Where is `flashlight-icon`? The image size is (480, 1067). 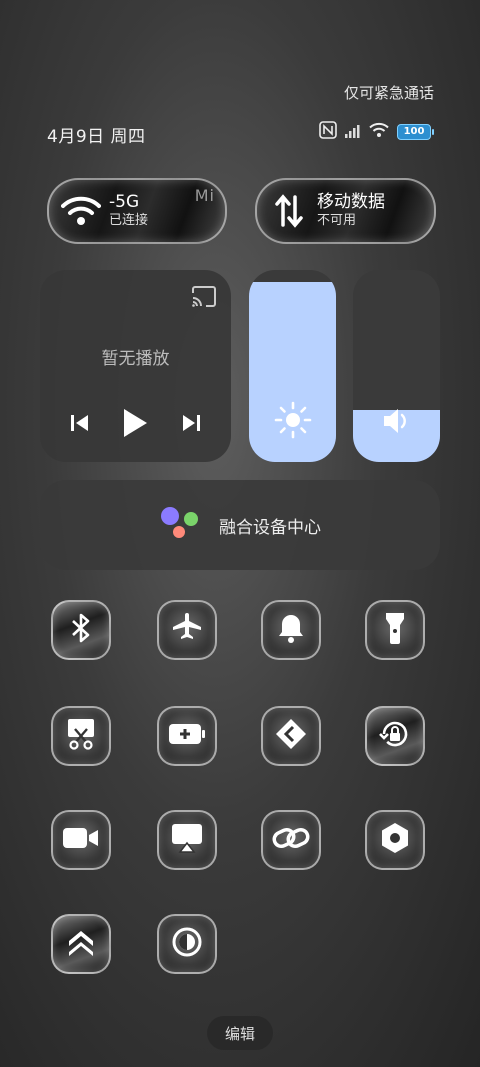
flashlight-icon is located at coordinates (395, 630).